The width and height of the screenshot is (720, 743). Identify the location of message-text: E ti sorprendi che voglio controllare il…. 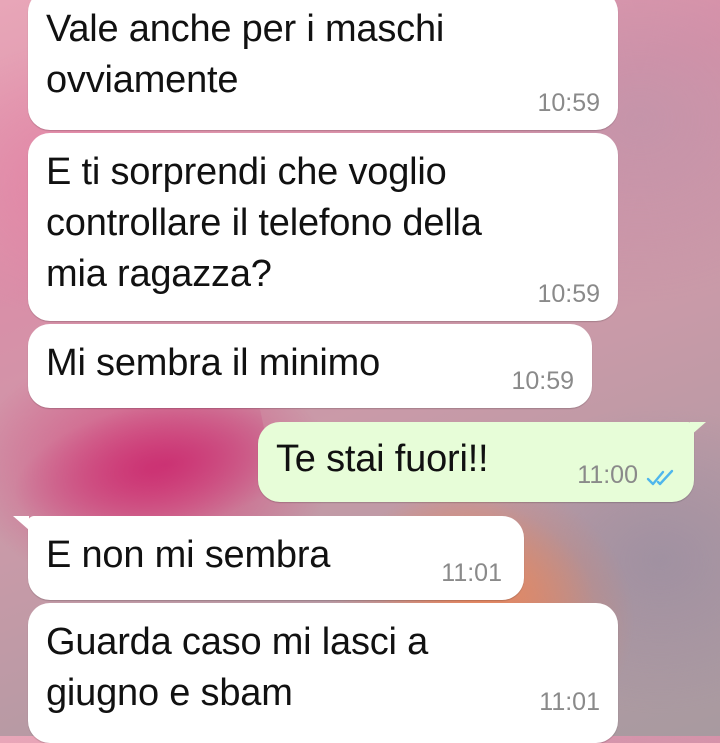
(264, 223).